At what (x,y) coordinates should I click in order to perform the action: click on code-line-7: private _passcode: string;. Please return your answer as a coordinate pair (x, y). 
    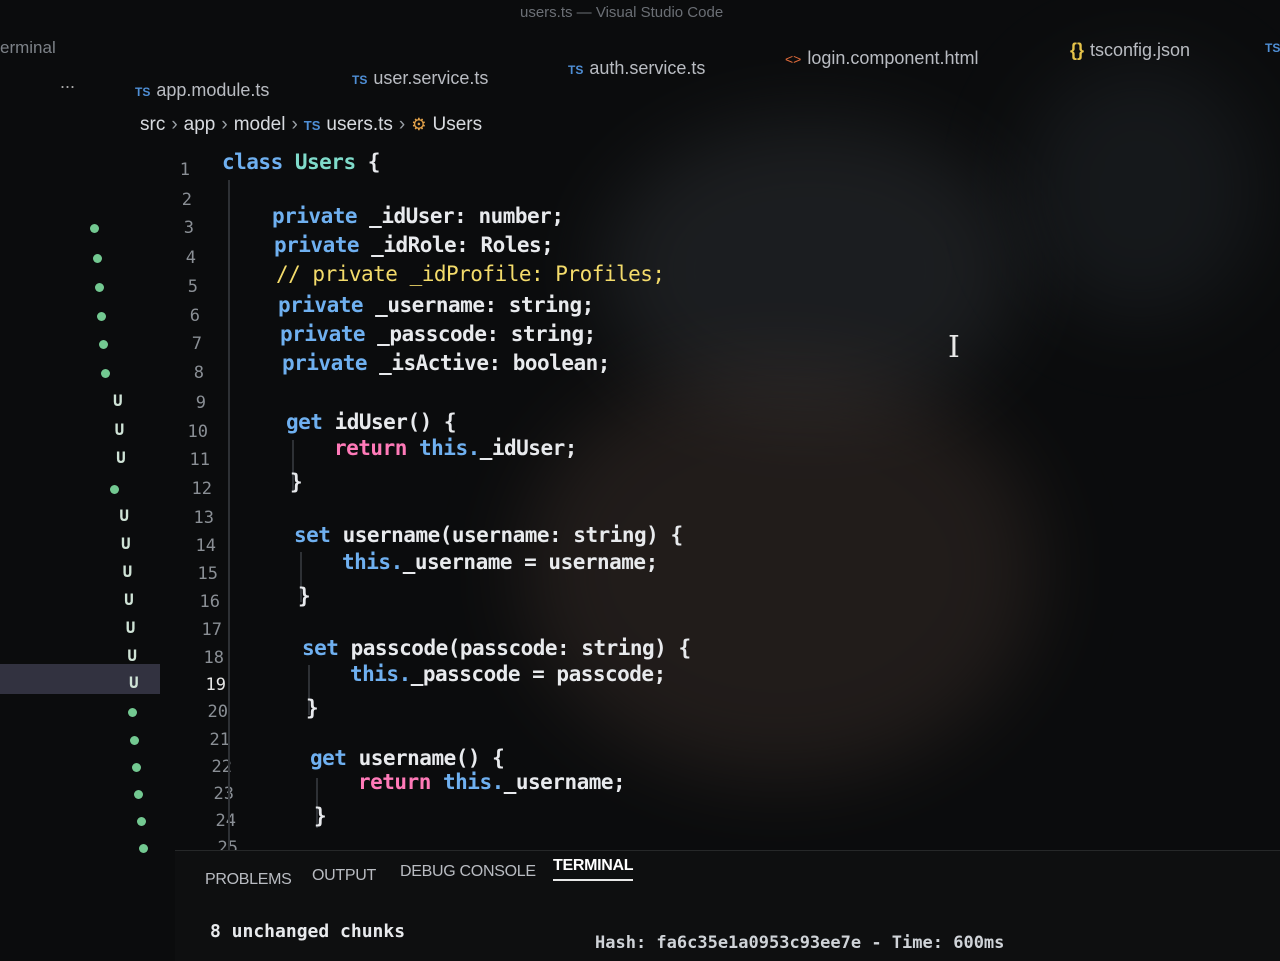
    Looking at the image, I should click on (438, 334).